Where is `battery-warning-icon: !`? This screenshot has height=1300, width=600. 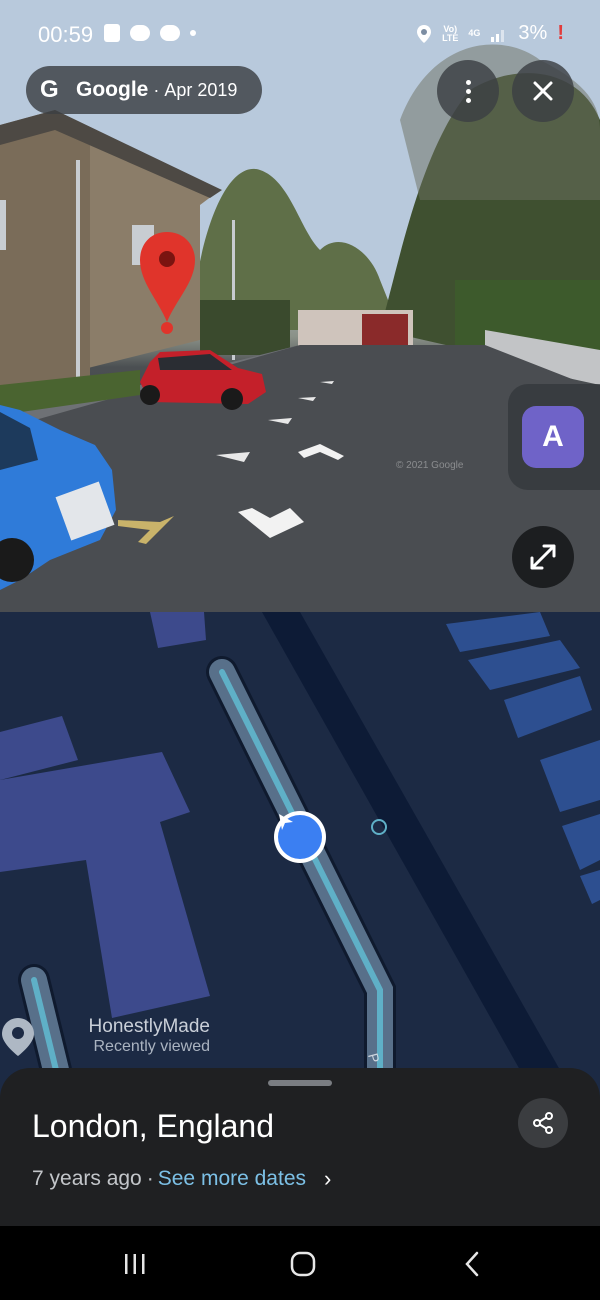 battery-warning-icon: ! is located at coordinates (560, 33).